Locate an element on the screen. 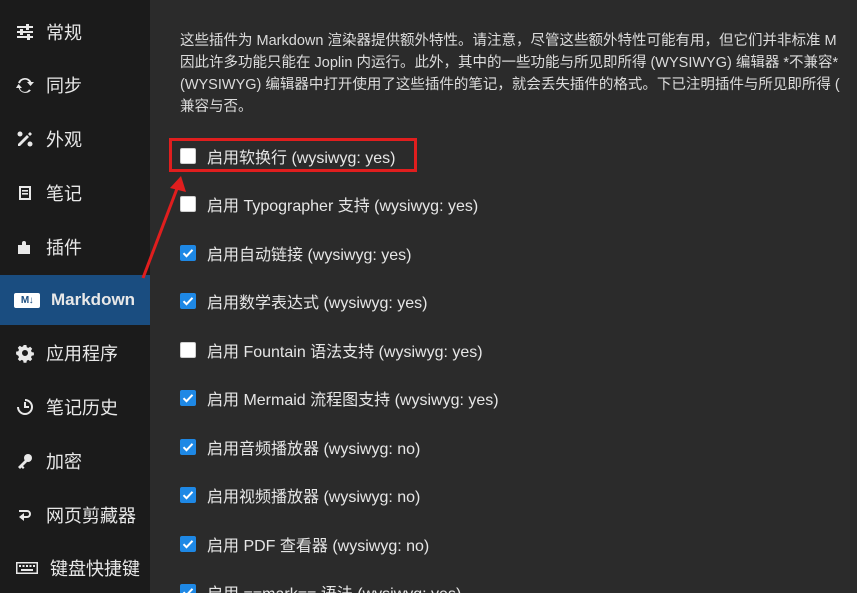 Image resolution: width=857 pixels, height=593 pixels. sidebar-item-markdown: M↓ Markdown is located at coordinates (75, 300).